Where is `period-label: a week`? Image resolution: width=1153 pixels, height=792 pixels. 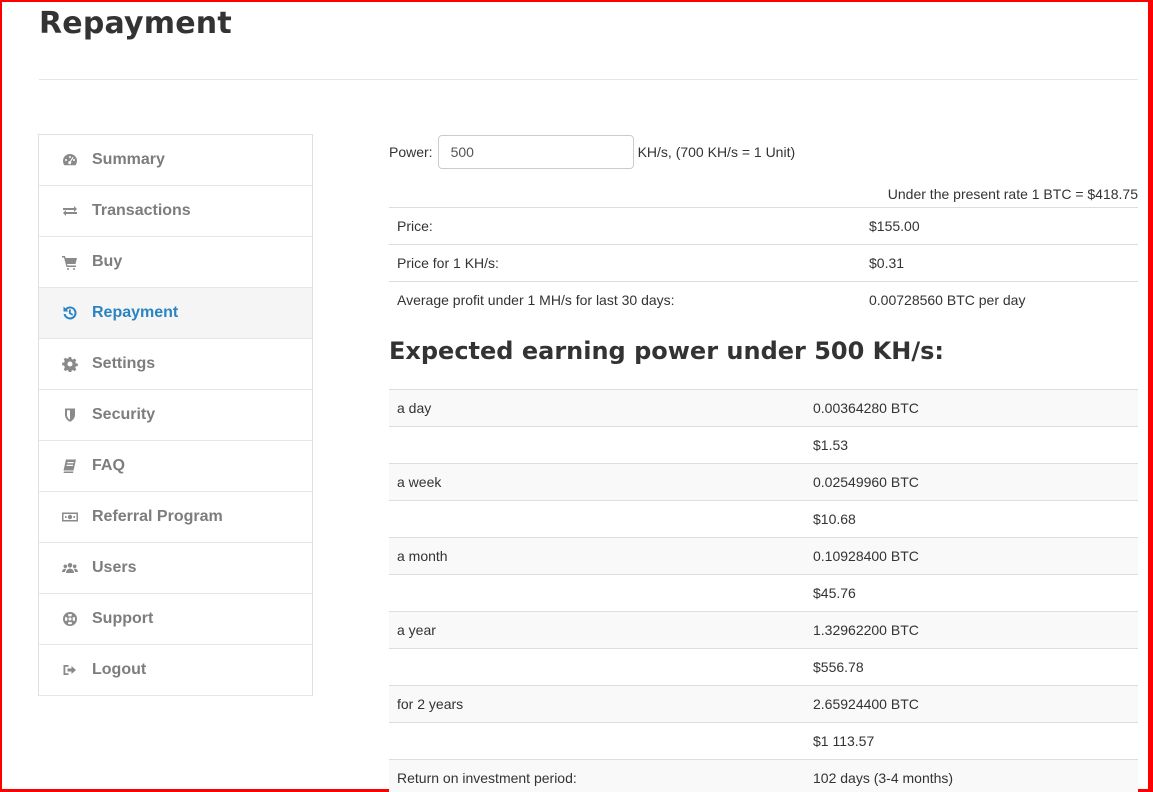
period-label: a week is located at coordinates (597, 482).